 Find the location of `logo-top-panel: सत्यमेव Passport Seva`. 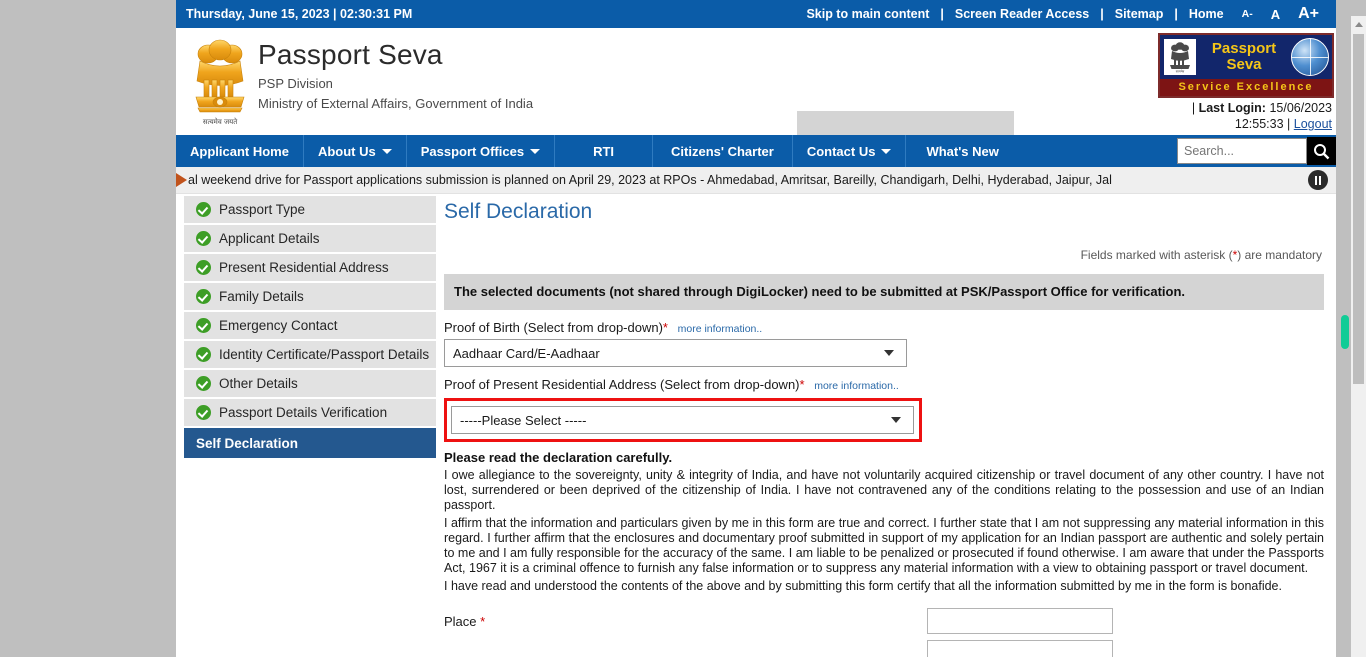

logo-top-panel: सत्यमेव Passport Seva is located at coordinates (1246, 56).